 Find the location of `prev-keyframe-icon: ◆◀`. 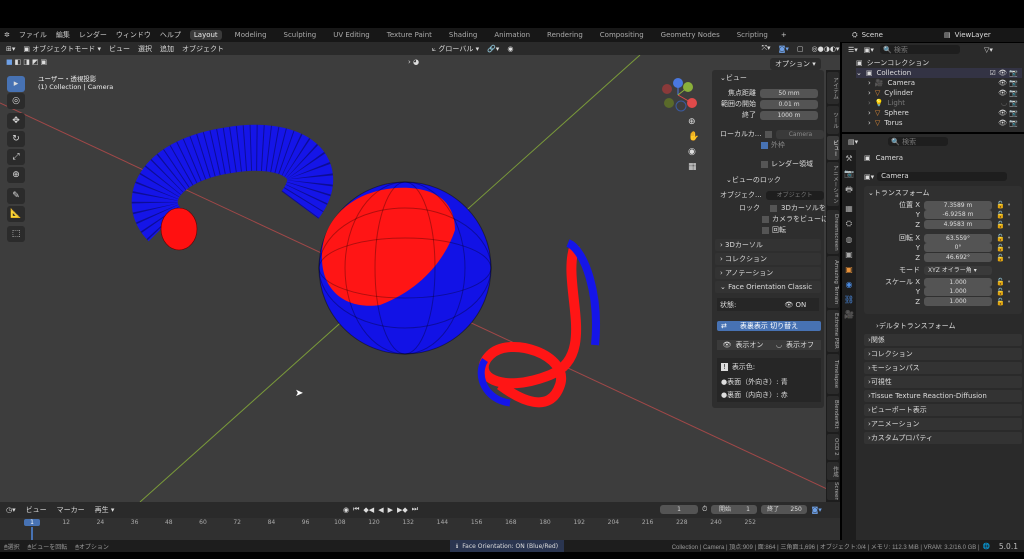

prev-keyframe-icon: ◆◀ is located at coordinates (368, 510).